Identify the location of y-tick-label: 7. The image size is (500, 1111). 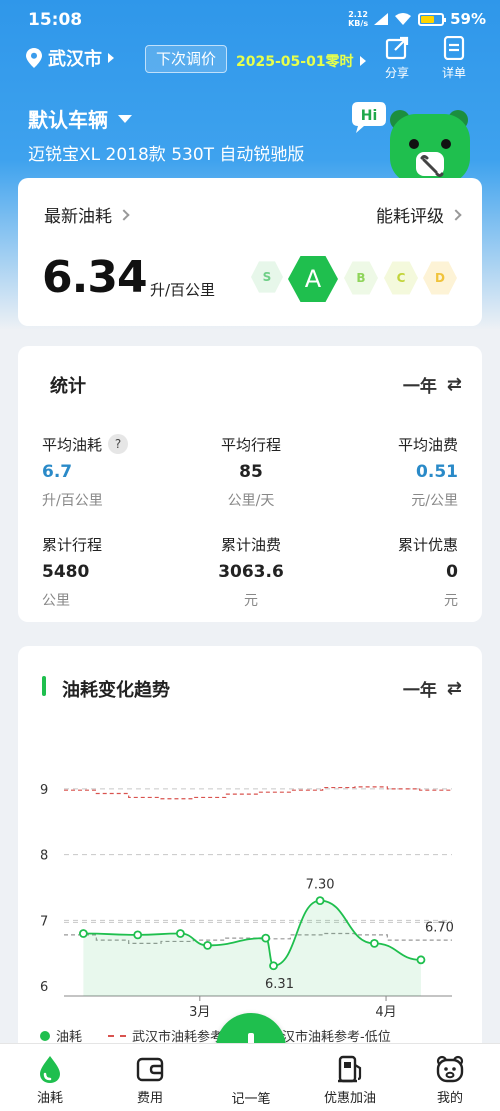
(44, 921).